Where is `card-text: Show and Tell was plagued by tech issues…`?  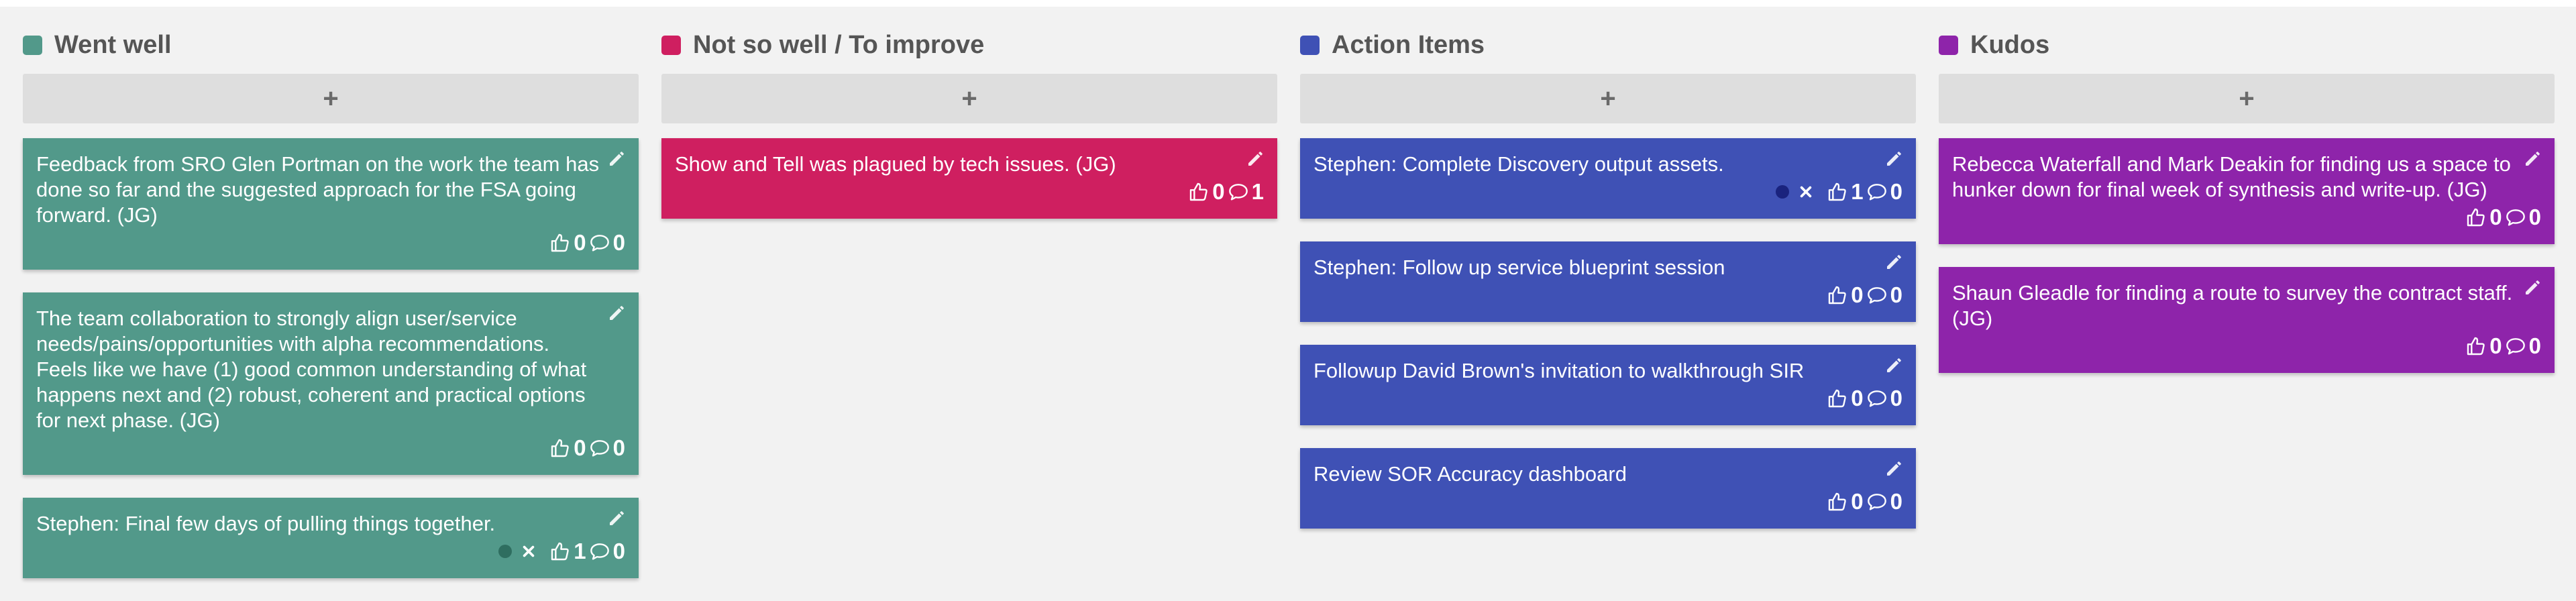 card-text: Show and Tell was plagued by tech issues… is located at coordinates (895, 164).